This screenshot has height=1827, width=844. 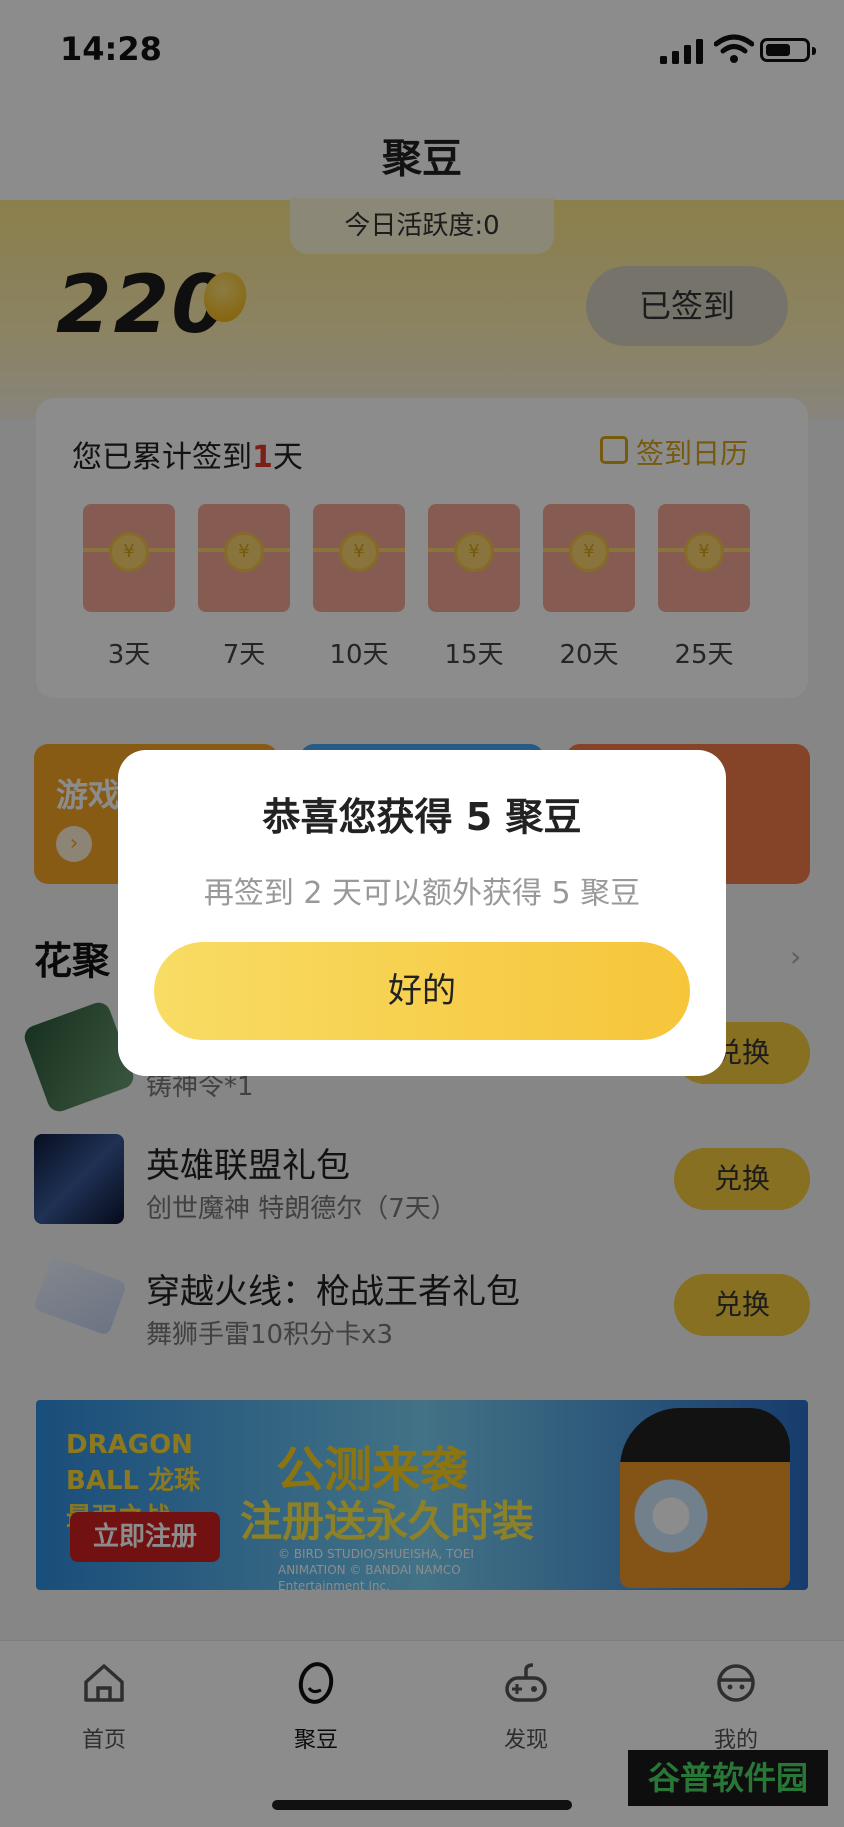 I want to click on ok-button: 好的, so click(x=422, y=991).